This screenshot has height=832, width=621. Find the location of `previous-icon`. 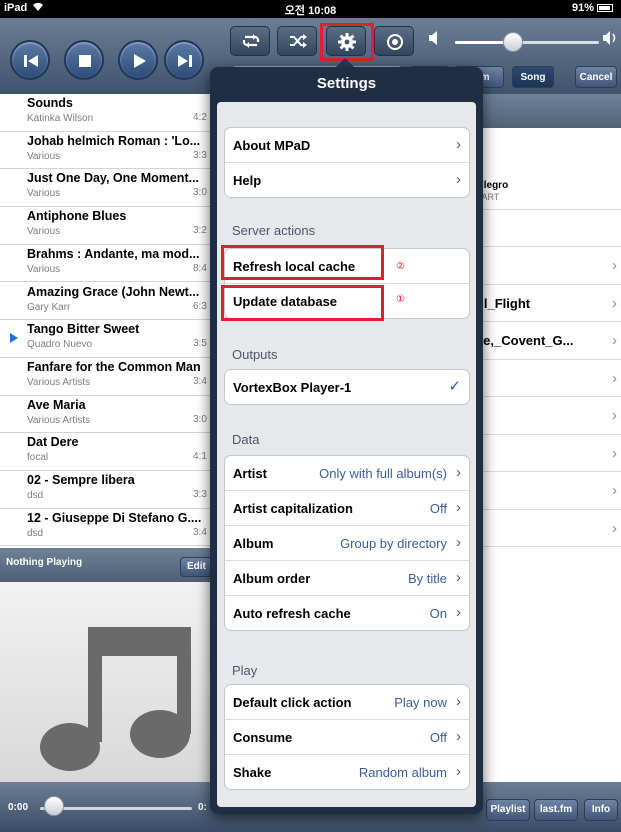

previous-icon is located at coordinates (31, 61).